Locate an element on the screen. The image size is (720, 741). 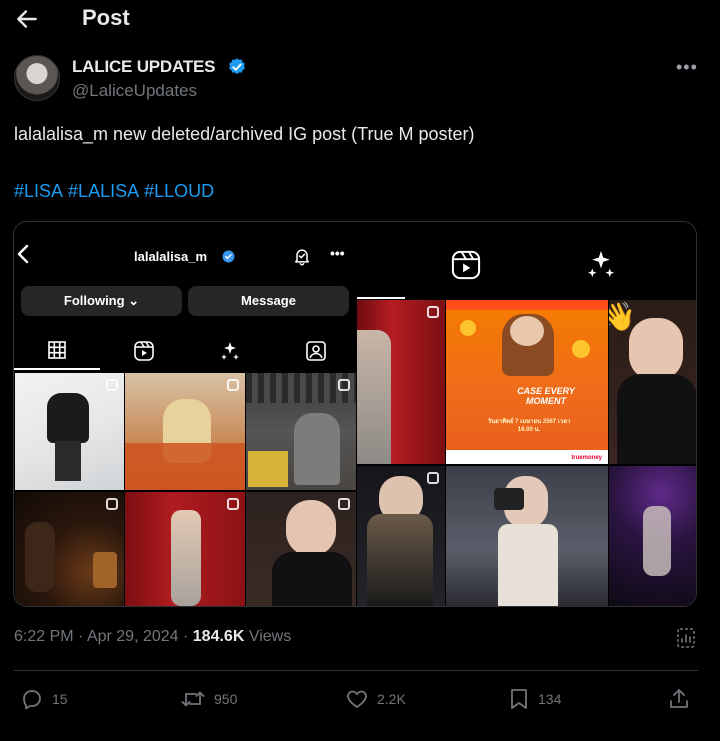
author-name: LALICE UPDATES is located at coordinates (143, 67).